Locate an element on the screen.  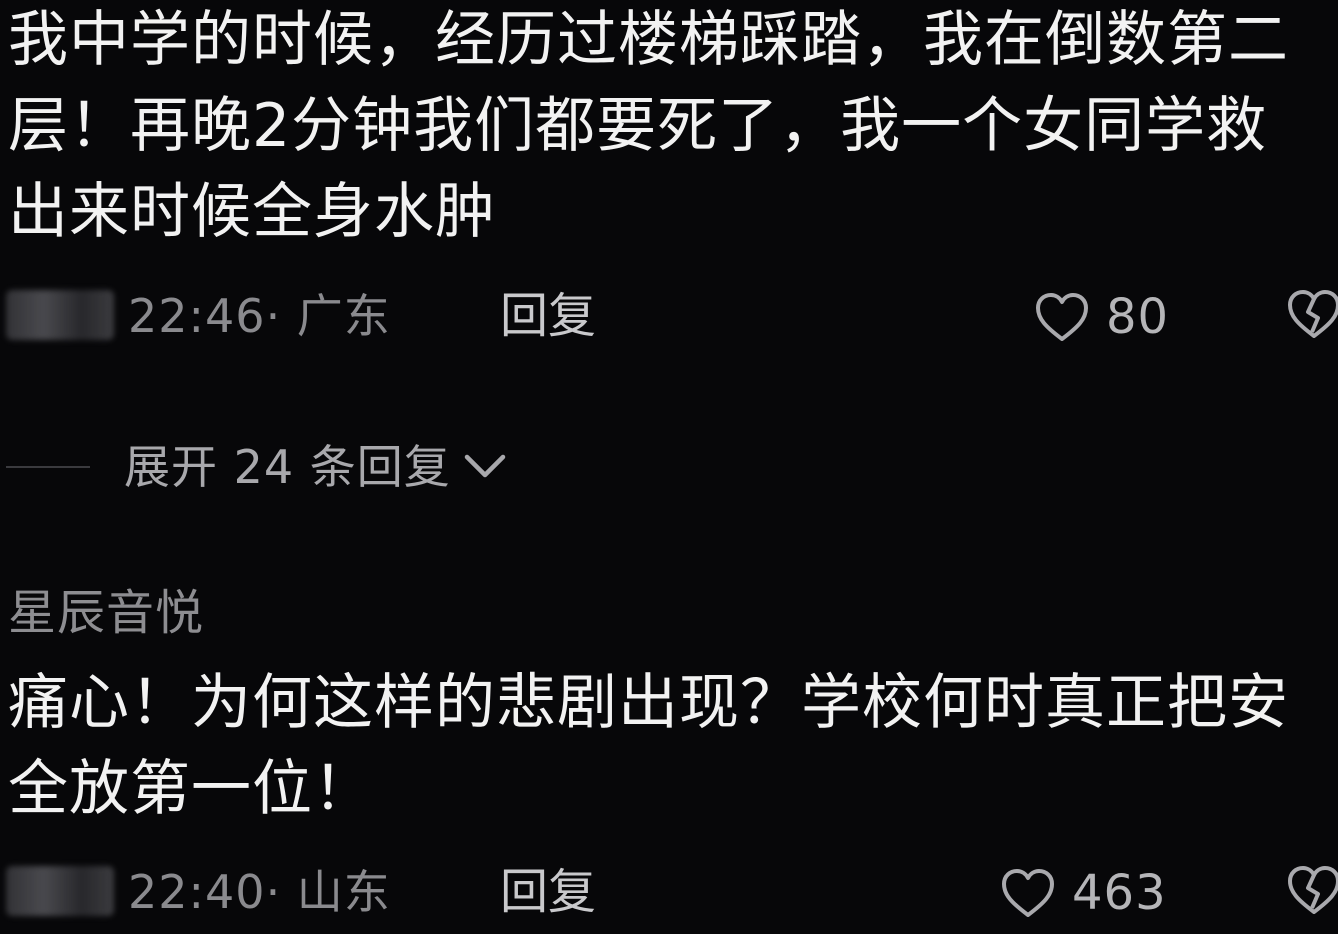
comment-timestamp-location: 22:46· 广东 is located at coordinates (259, 316).